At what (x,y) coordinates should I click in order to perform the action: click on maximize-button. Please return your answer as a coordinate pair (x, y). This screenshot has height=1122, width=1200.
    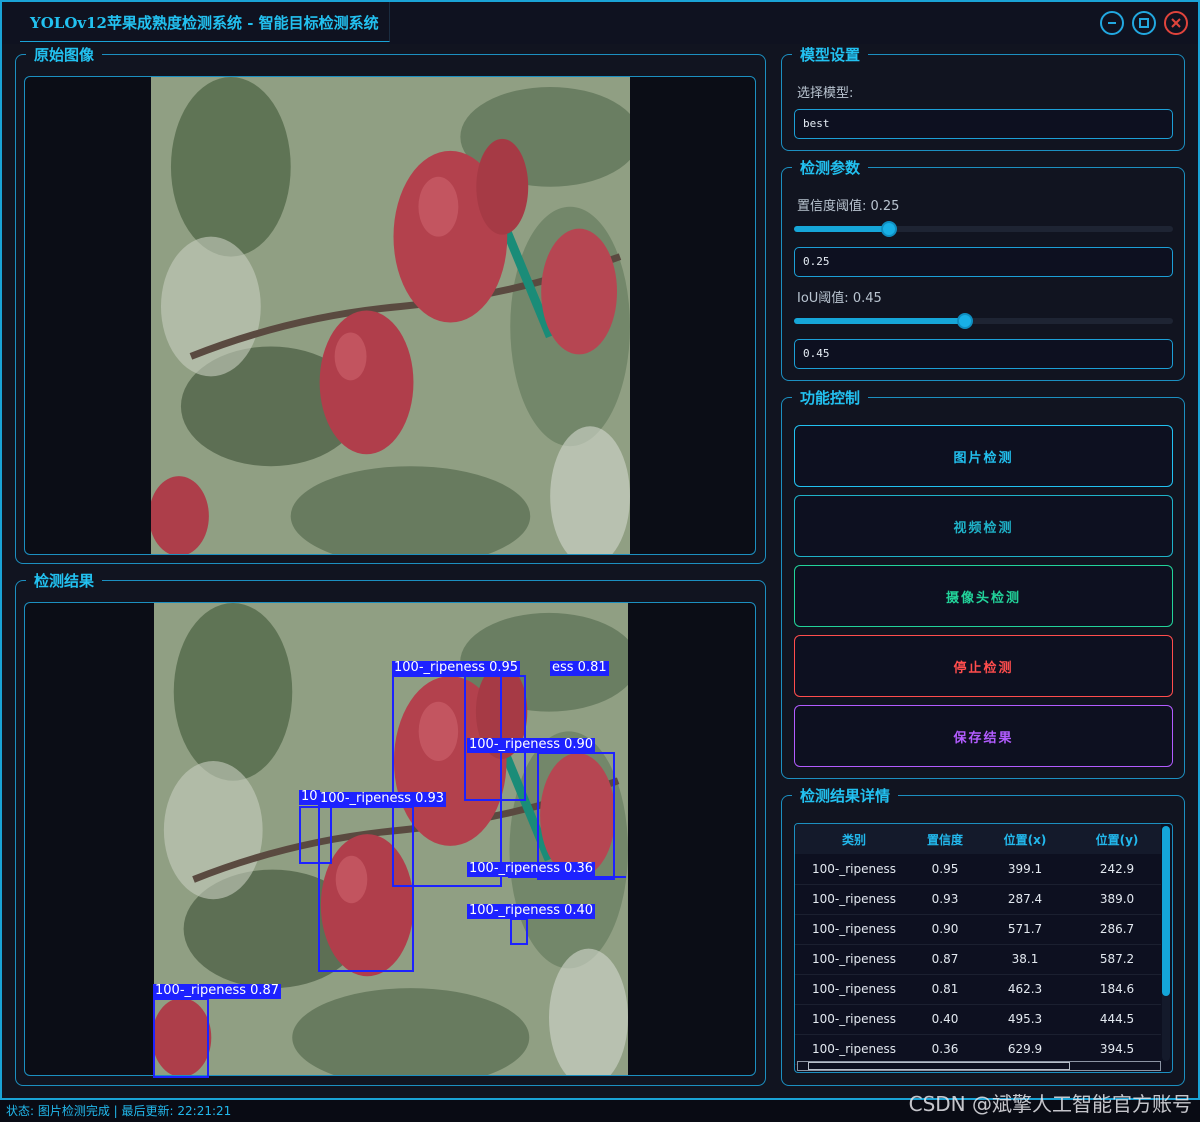
    Looking at the image, I should click on (1144, 23).